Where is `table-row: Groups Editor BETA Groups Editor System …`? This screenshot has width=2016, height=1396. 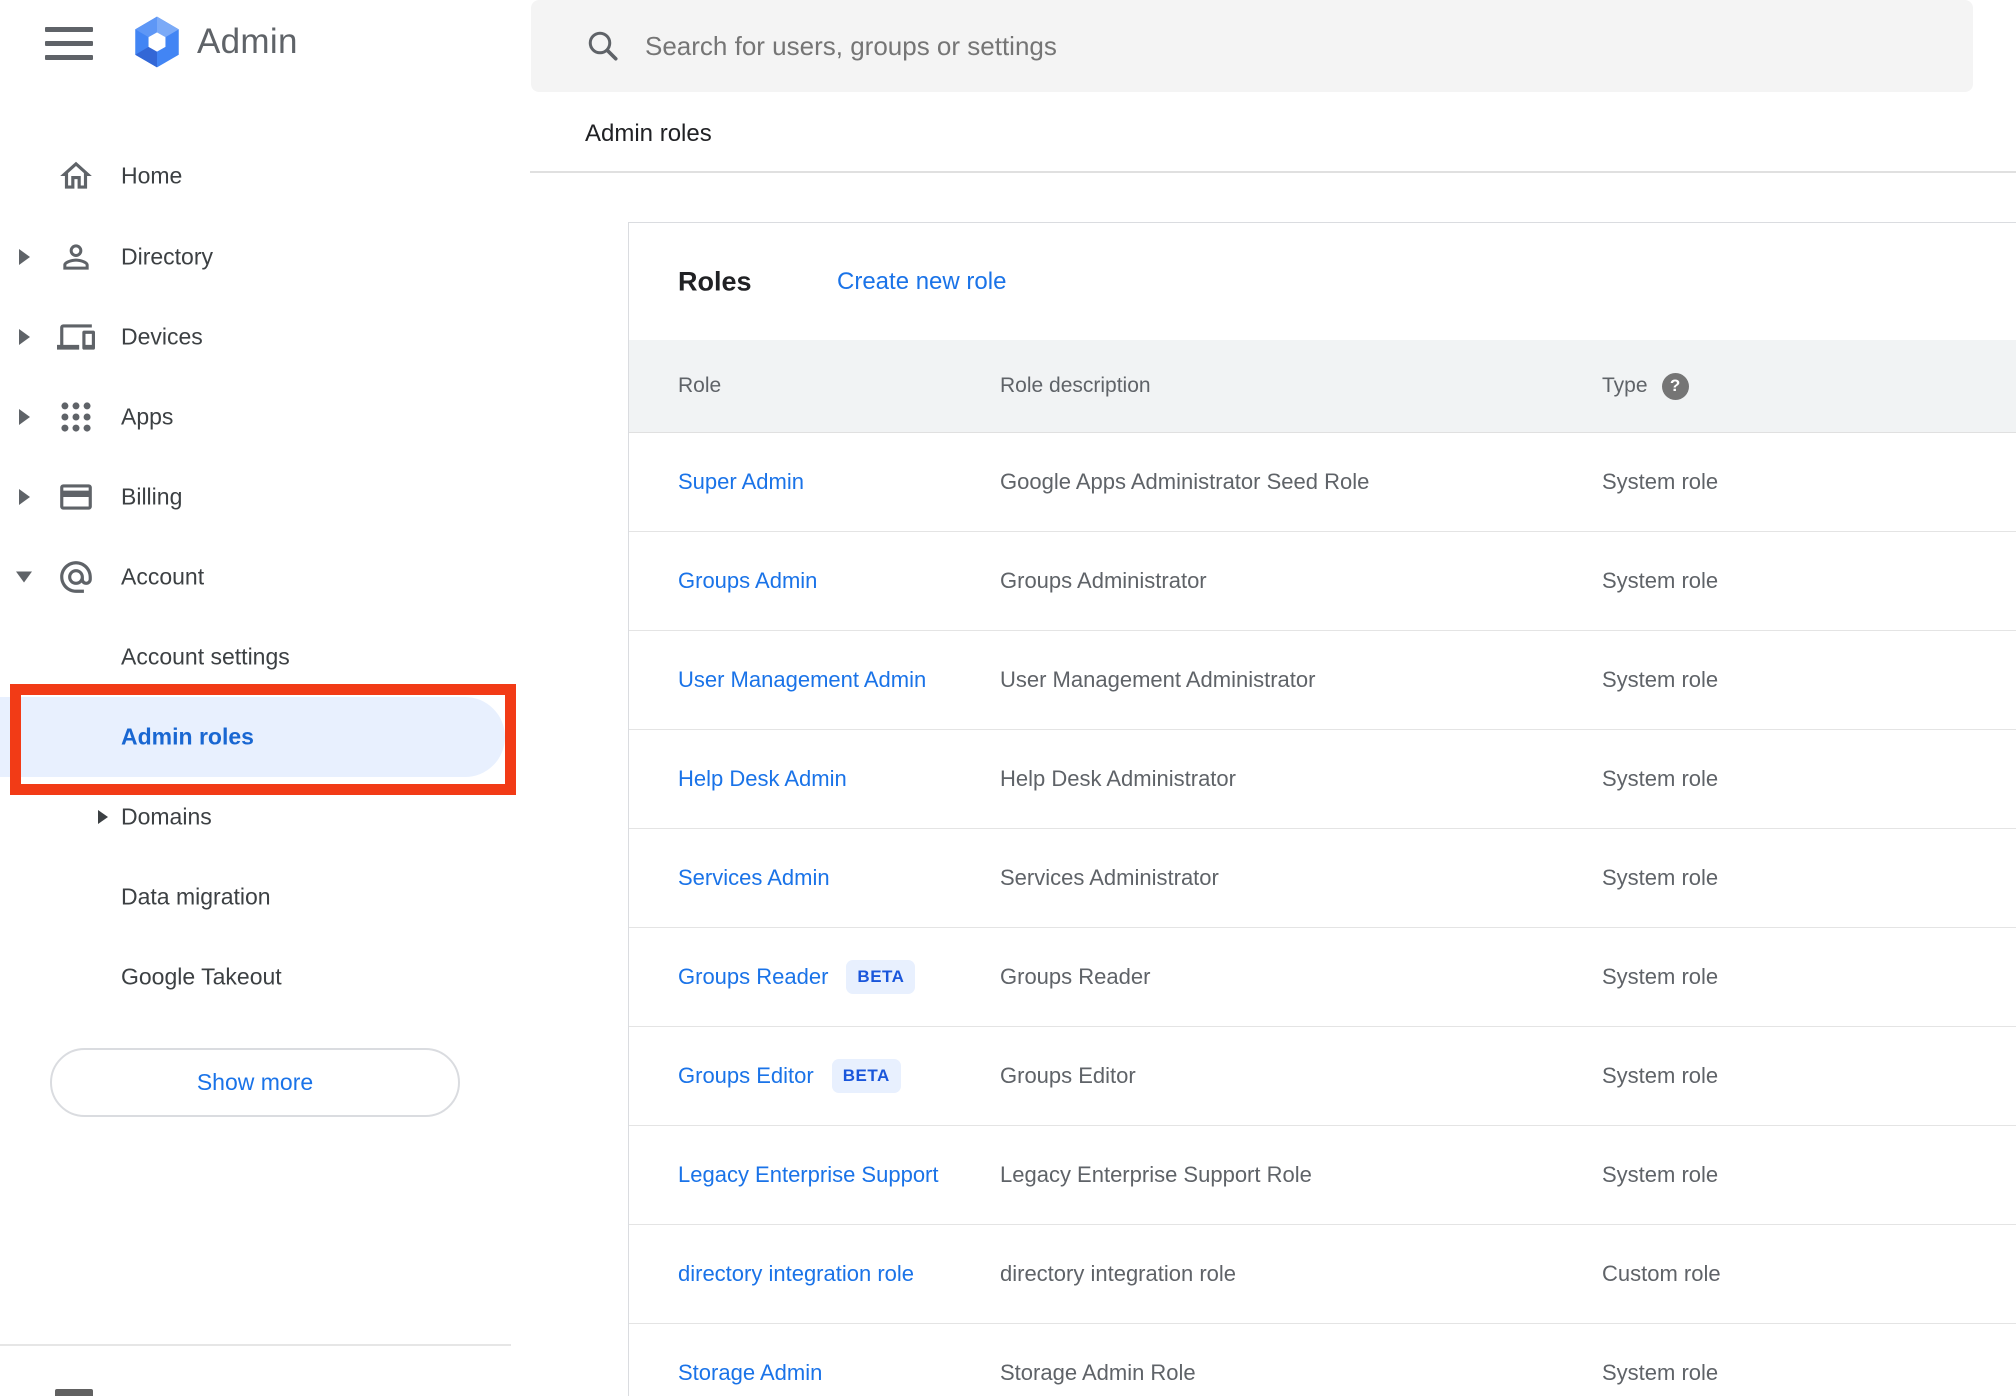
table-row: Groups Editor BETA Groups Editor System … is located at coordinates (1322, 1076).